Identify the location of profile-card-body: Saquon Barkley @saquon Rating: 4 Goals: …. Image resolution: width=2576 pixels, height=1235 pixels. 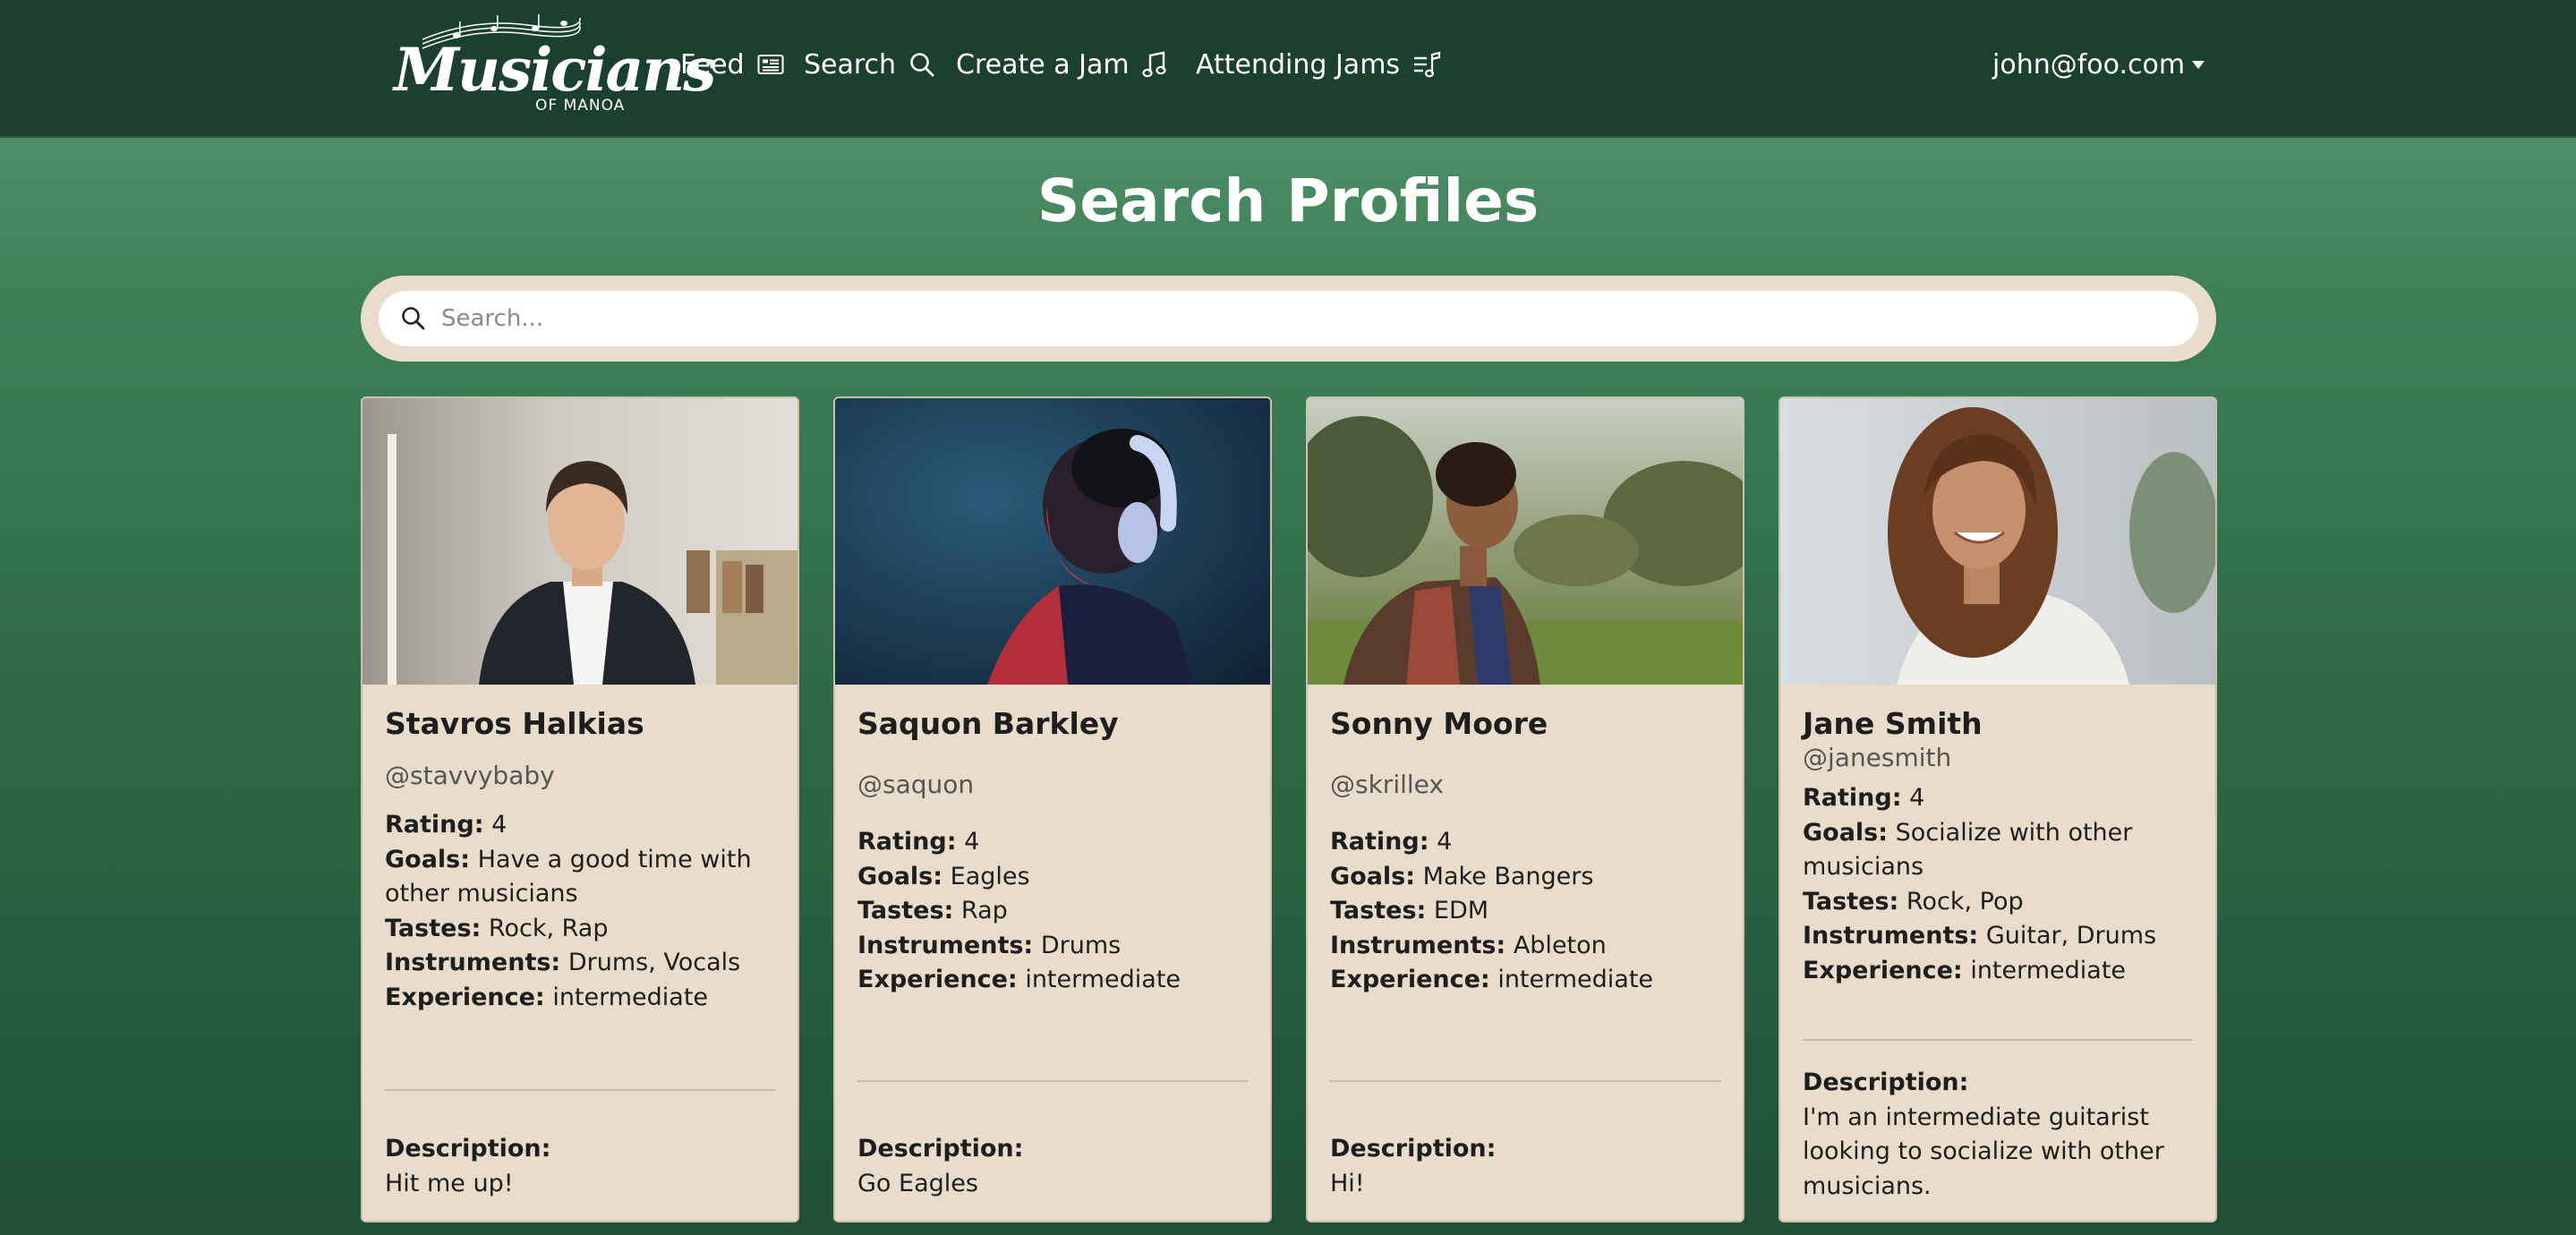
(1052, 953).